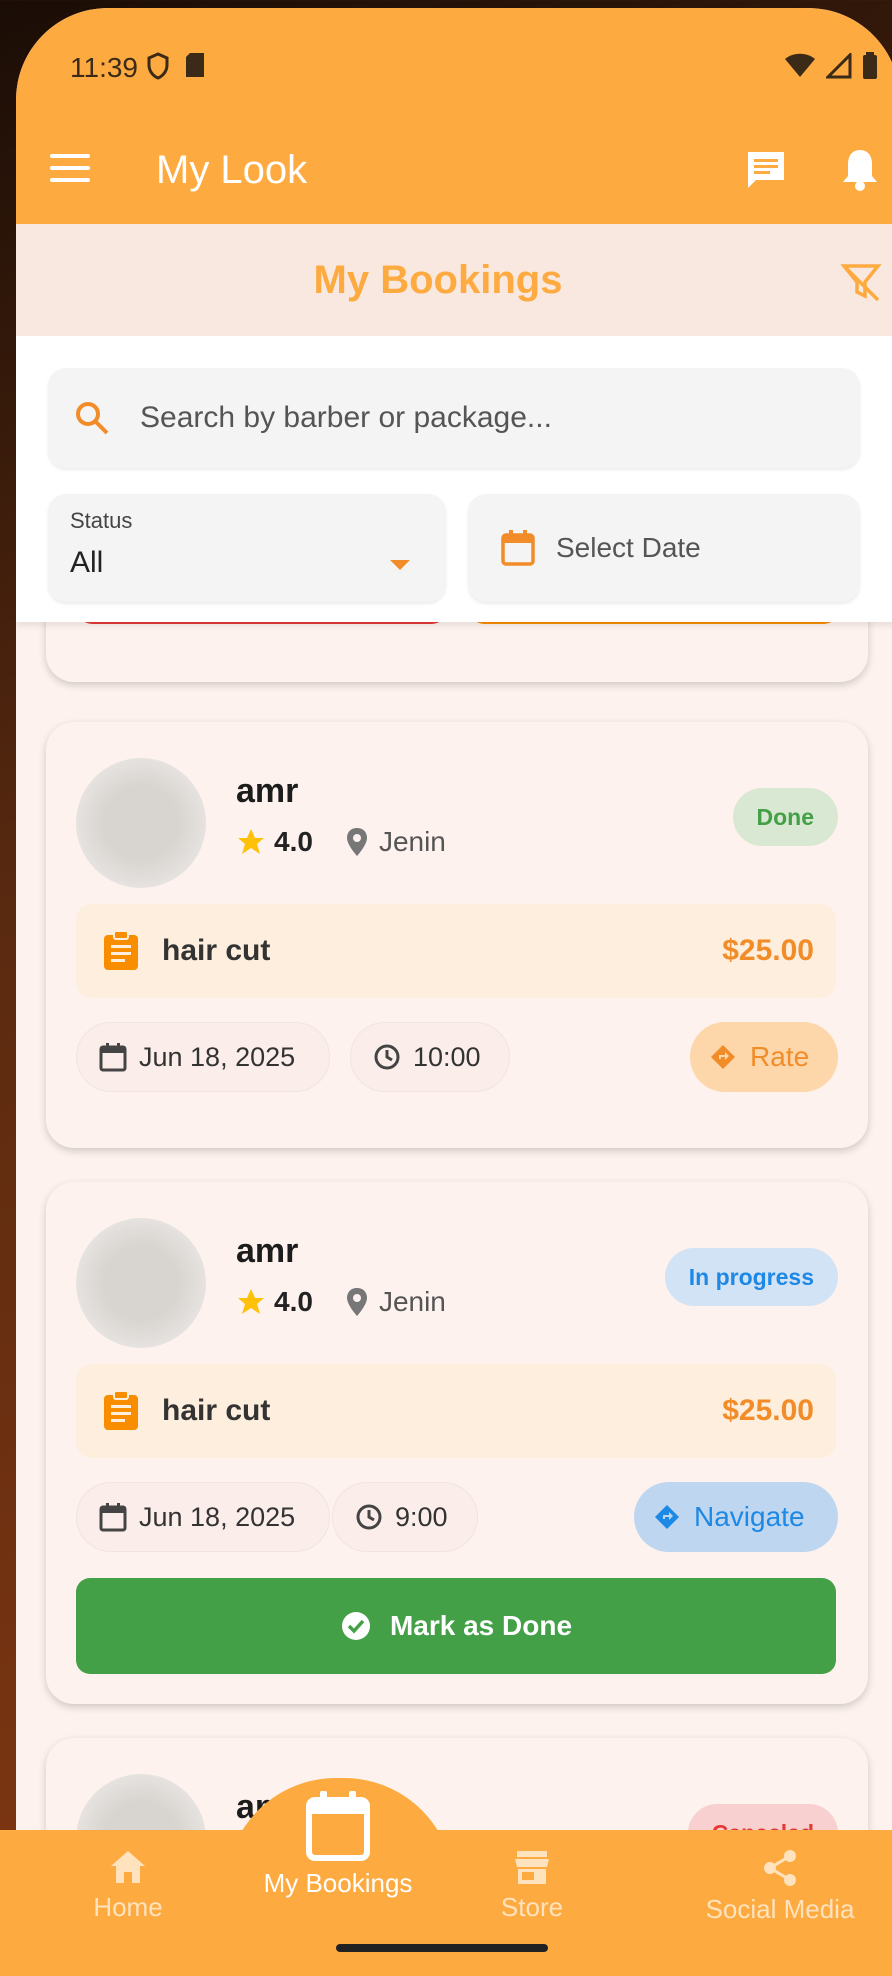  I want to click on status-label: Status, so click(101, 520).